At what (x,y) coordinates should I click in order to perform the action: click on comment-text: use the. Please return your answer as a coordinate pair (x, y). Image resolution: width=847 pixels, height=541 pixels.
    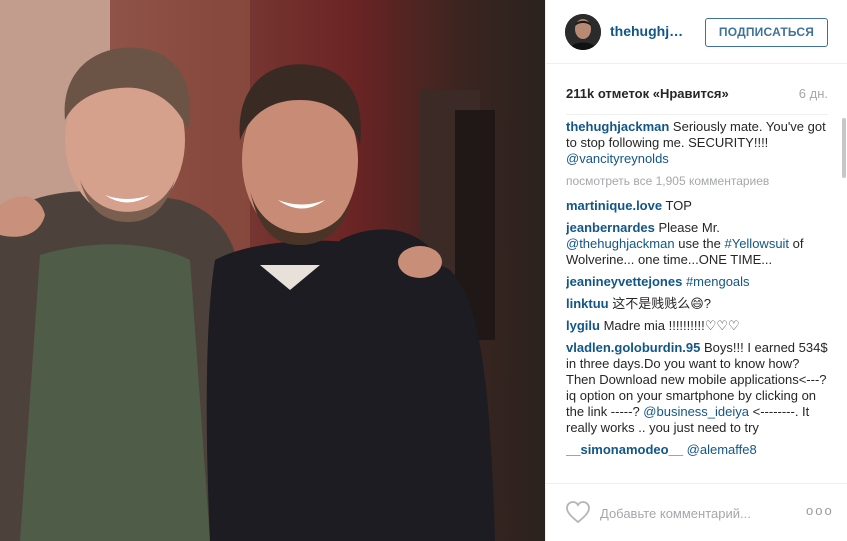
    Looking at the image, I should click on (699, 243).